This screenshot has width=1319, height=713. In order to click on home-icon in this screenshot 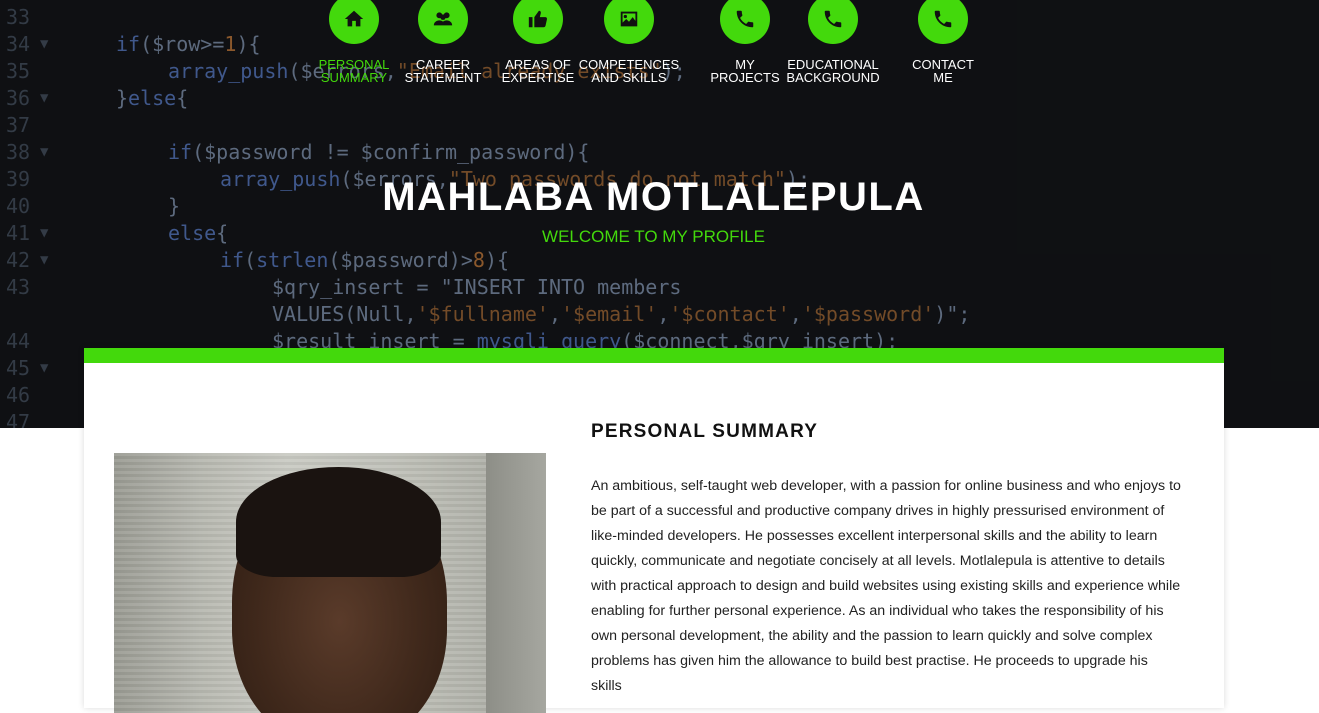, I will do `click(354, 18)`.